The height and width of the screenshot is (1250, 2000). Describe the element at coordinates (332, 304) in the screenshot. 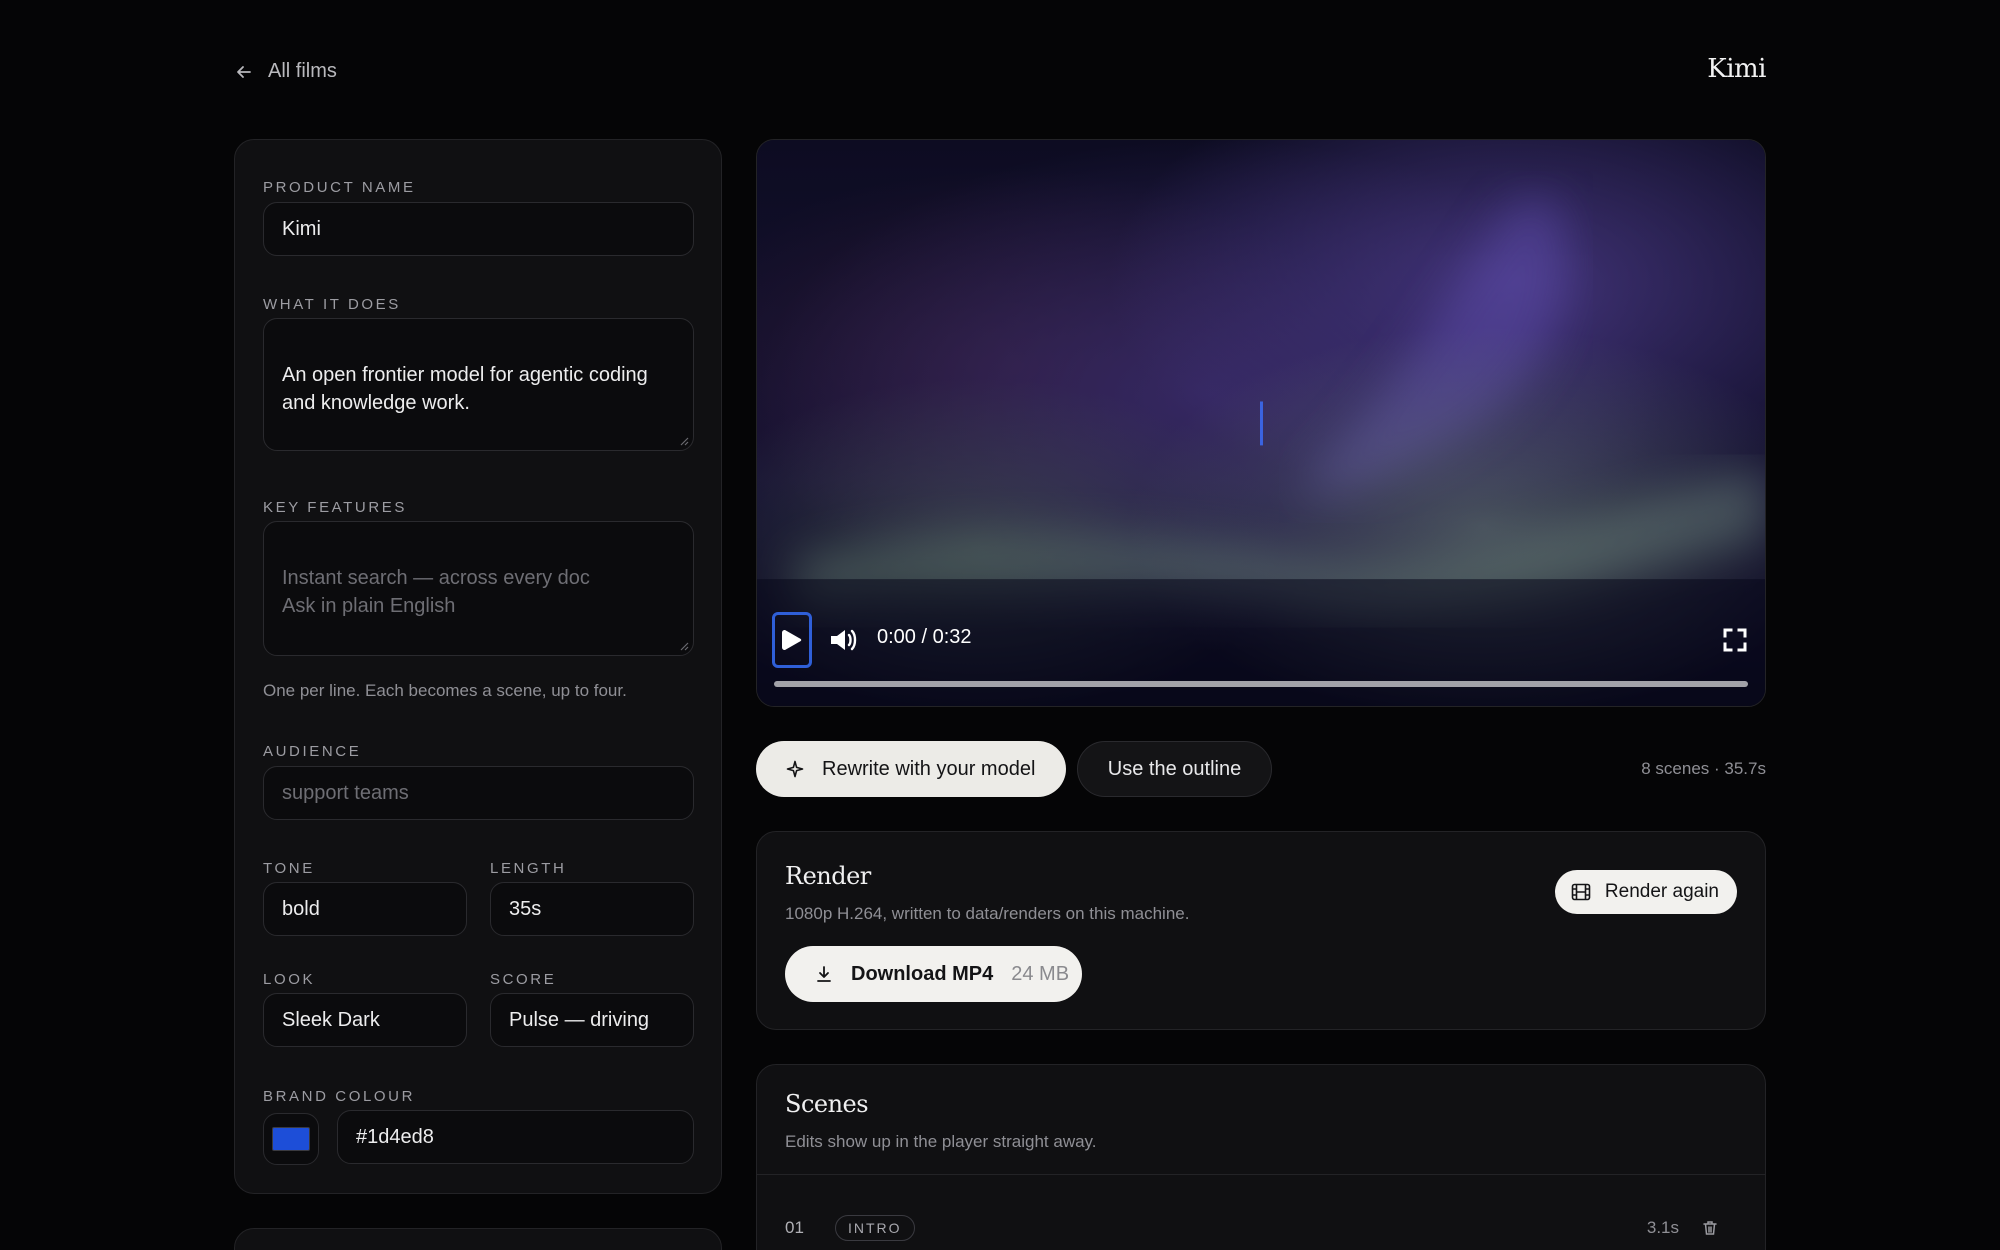

I see `what-it-does-label: WHAT IT DOES` at that location.